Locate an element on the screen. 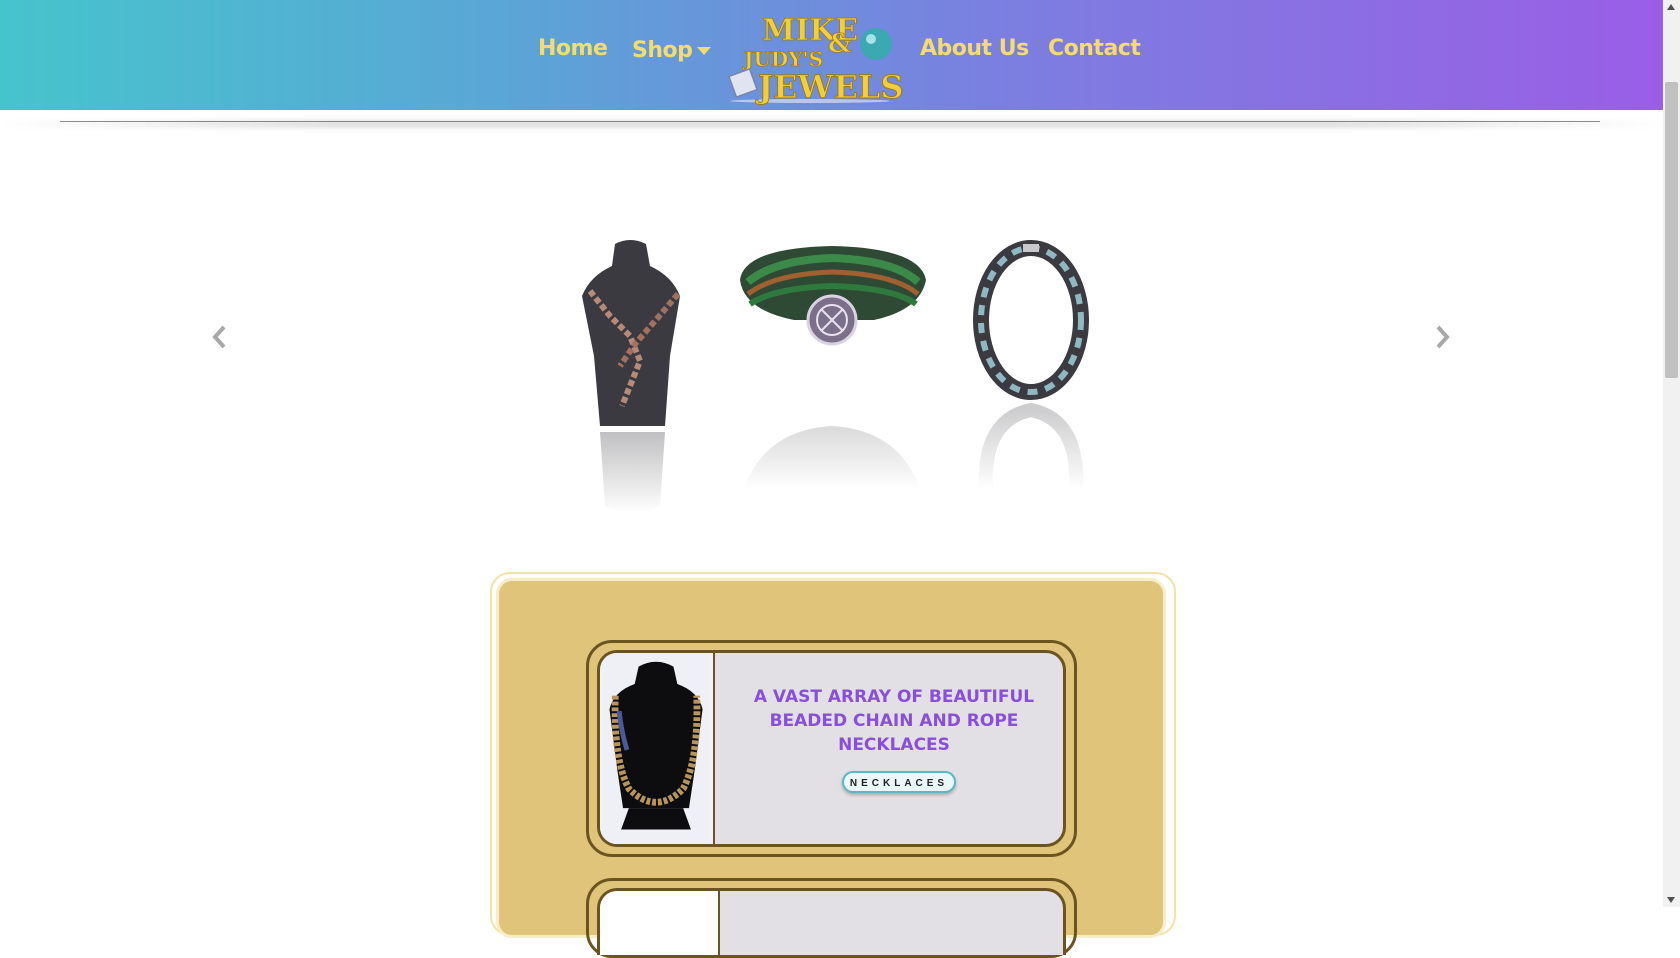  page-scrollbar is located at coordinates (1671, 453).